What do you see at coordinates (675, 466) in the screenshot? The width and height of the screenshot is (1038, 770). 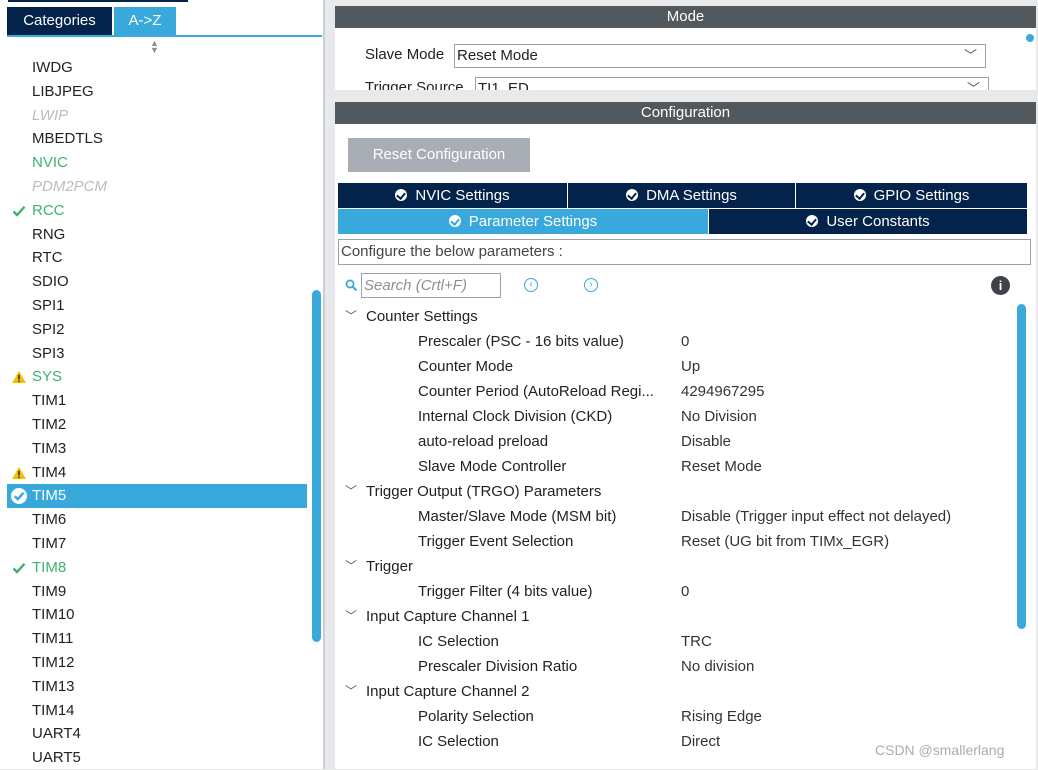 I see `parameter-row: Slave Mode Controller Reset Mode` at bounding box center [675, 466].